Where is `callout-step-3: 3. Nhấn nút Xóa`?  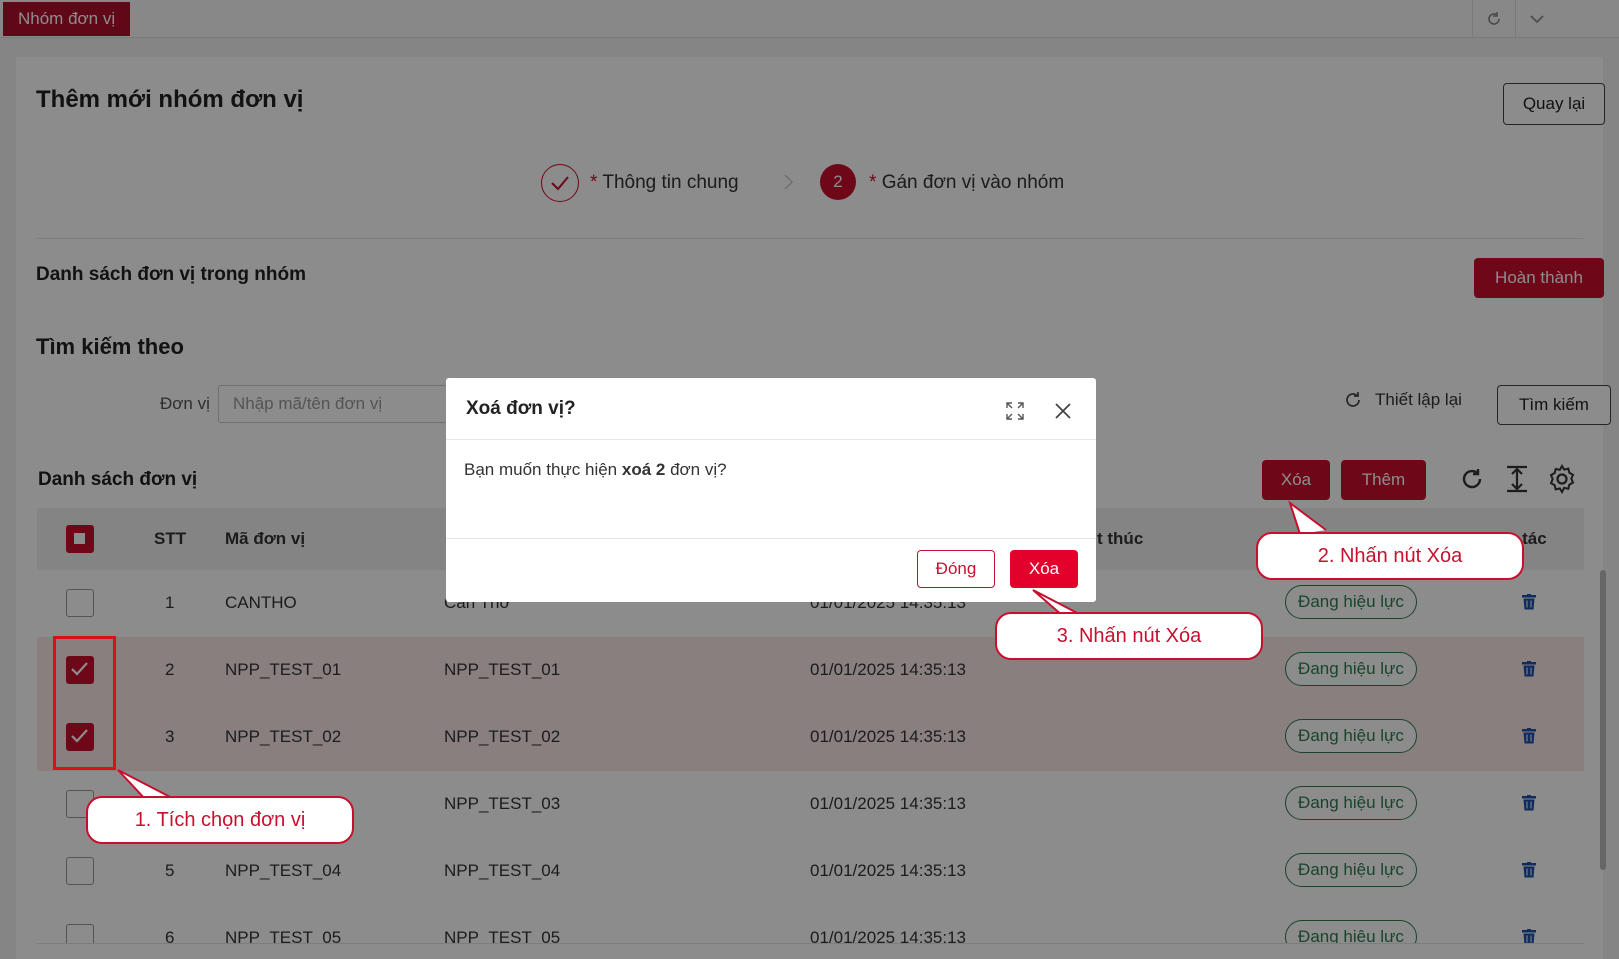
callout-step-3: 3. Nhấn nút Xóa is located at coordinates (1129, 636).